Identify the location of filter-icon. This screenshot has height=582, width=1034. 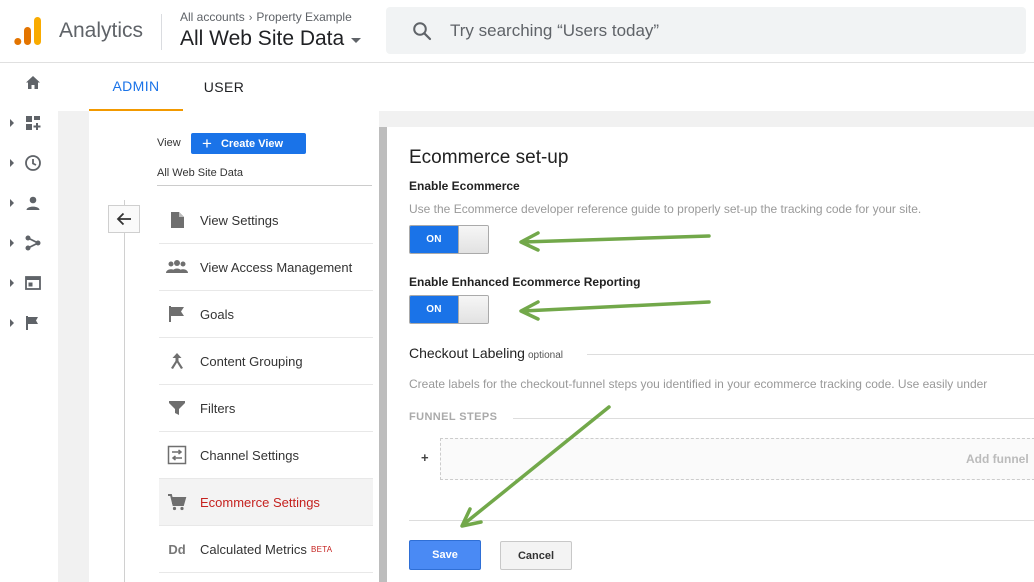
(177, 408).